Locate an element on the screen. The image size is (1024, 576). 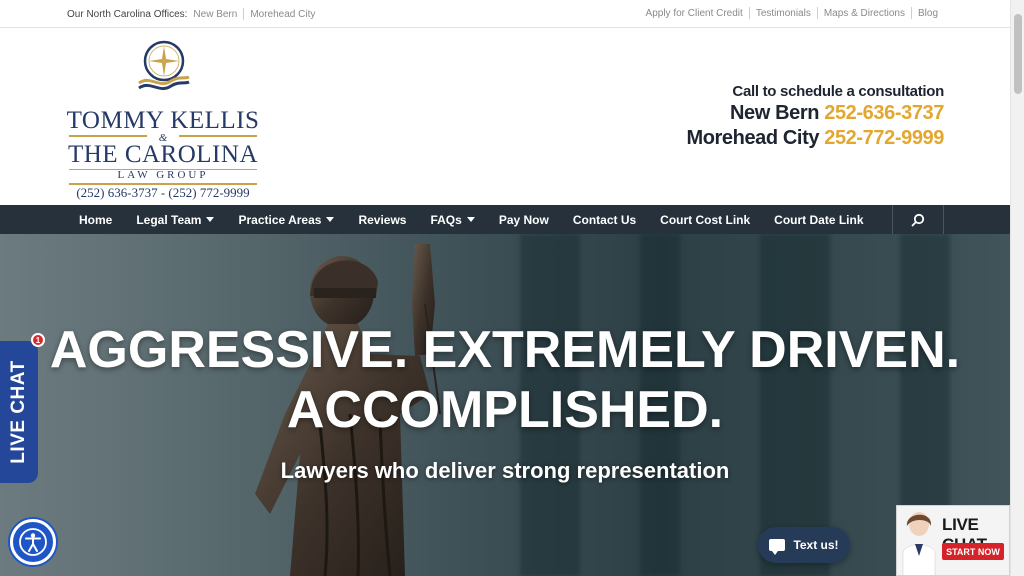
nav-label: Court Date Link is located at coordinates (819, 219).